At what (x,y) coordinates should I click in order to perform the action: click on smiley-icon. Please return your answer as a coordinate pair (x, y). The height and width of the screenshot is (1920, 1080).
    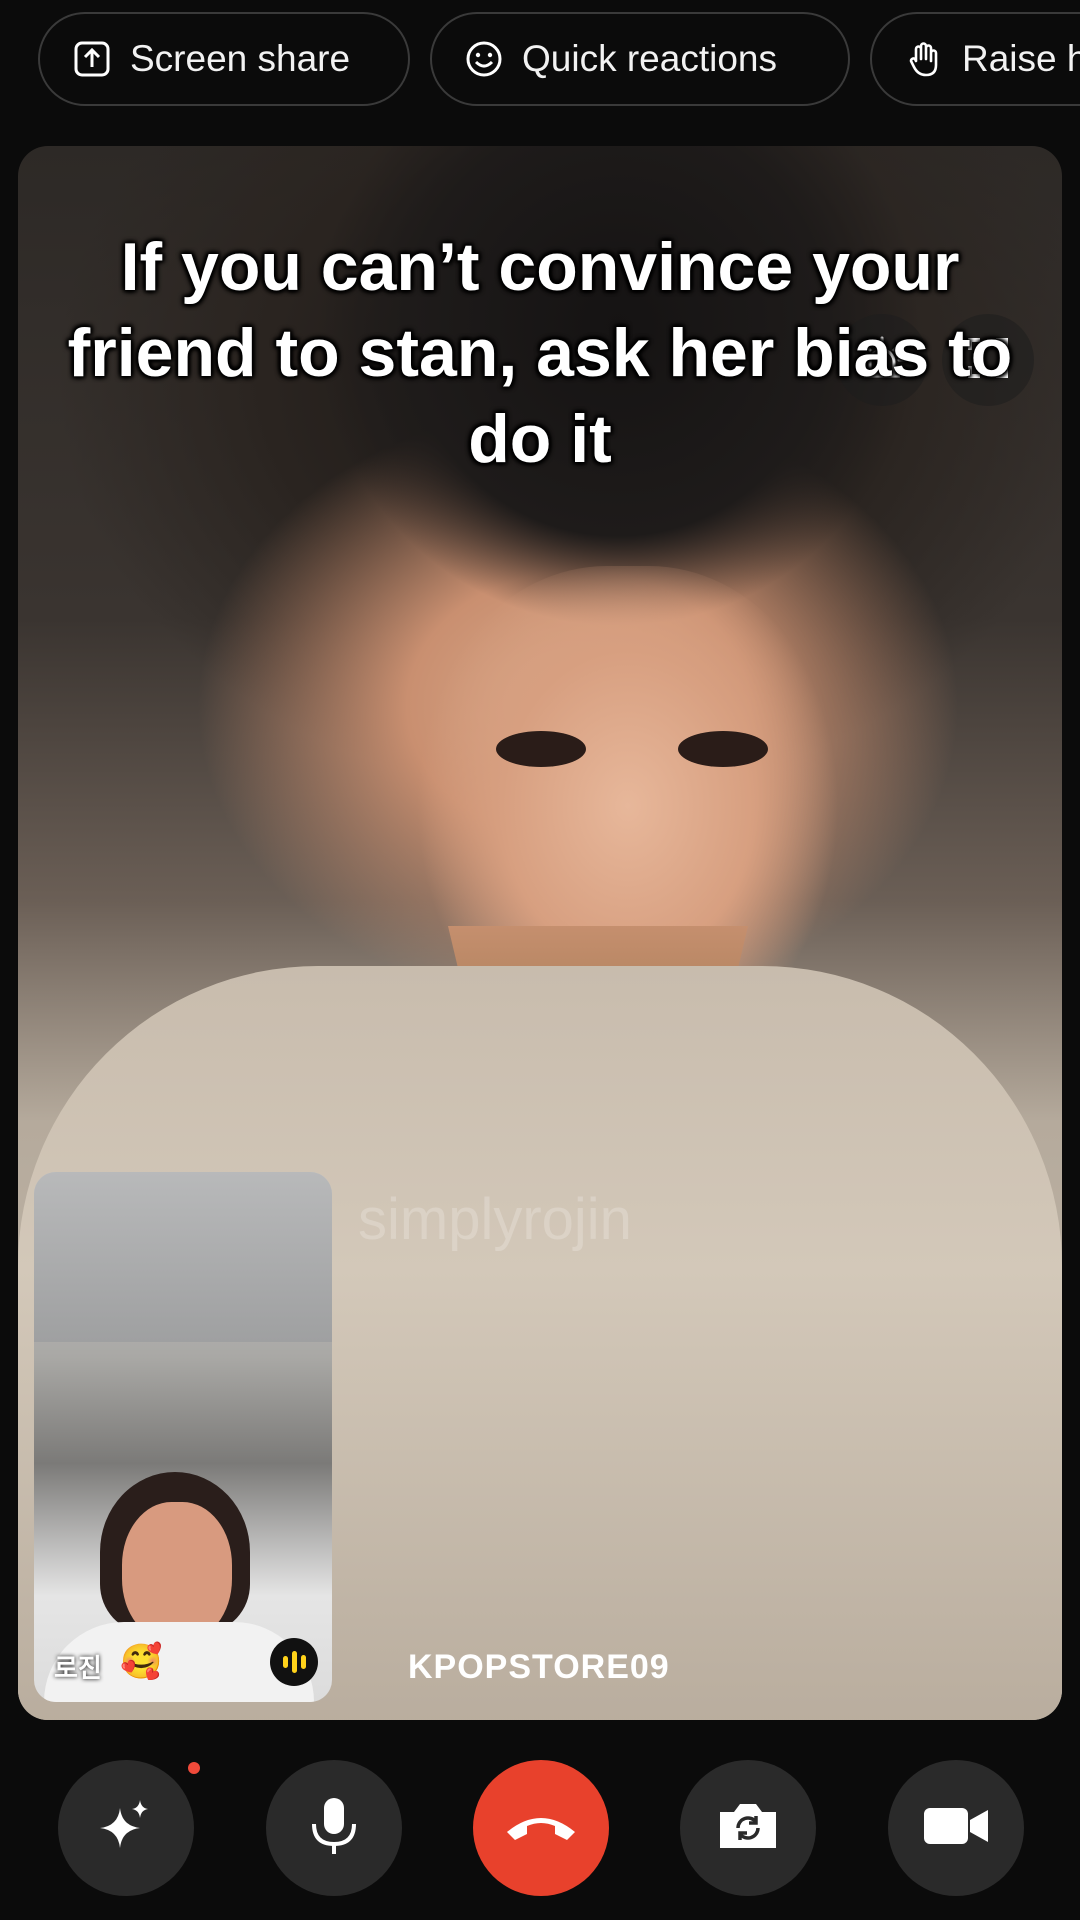
    Looking at the image, I should click on (484, 59).